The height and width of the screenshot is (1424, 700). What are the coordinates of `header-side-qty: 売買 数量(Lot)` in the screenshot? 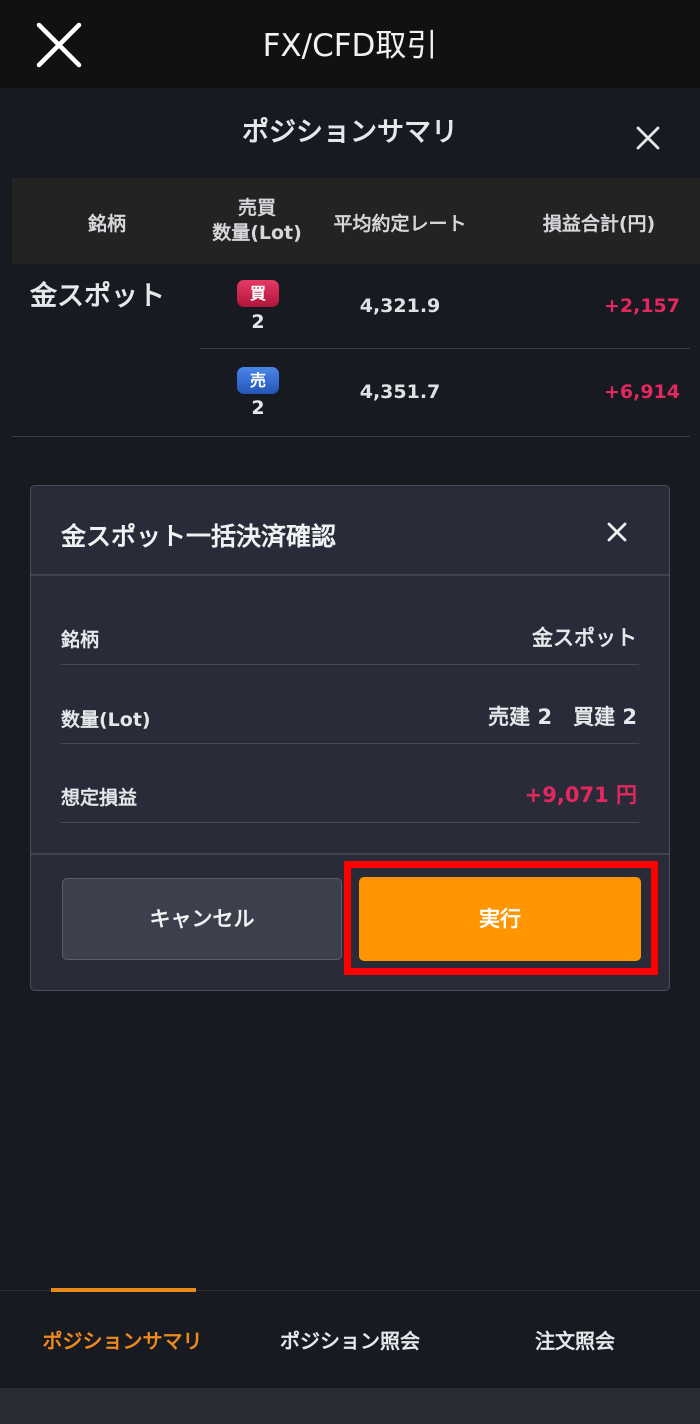 It's located at (257, 221).